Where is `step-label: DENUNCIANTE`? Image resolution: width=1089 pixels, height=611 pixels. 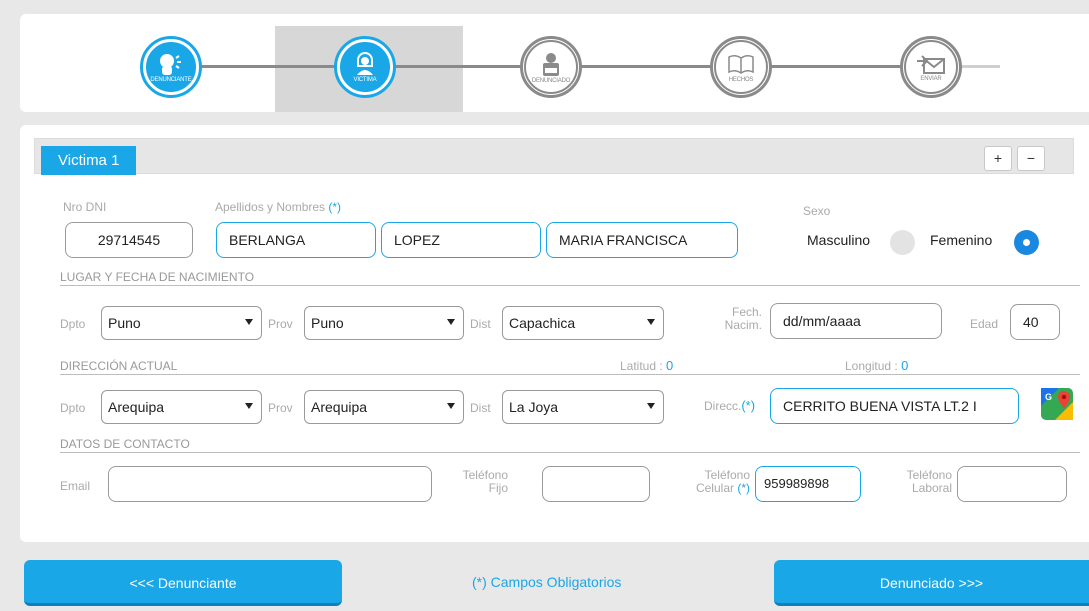 step-label: DENUNCIANTE is located at coordinates (171, 79).